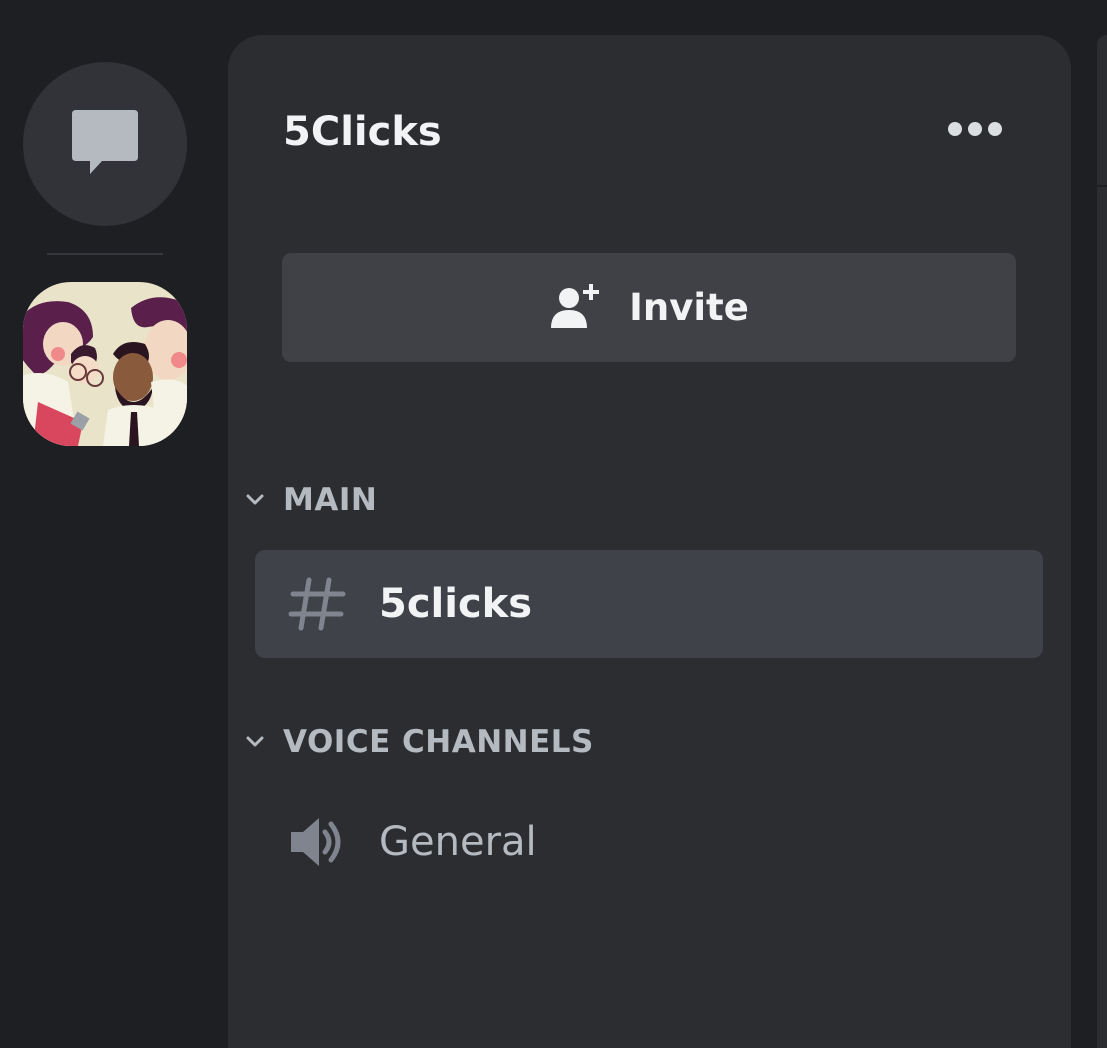 This screenshot has height=1048, width=1107. What do you see at coordinates (458, 842) in the screenshot?
I see `channel-label: General` at bounding box center [458, 842].